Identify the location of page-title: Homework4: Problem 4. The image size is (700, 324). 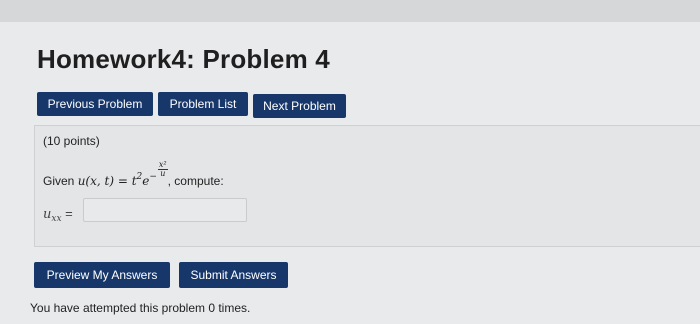
(183, 59).